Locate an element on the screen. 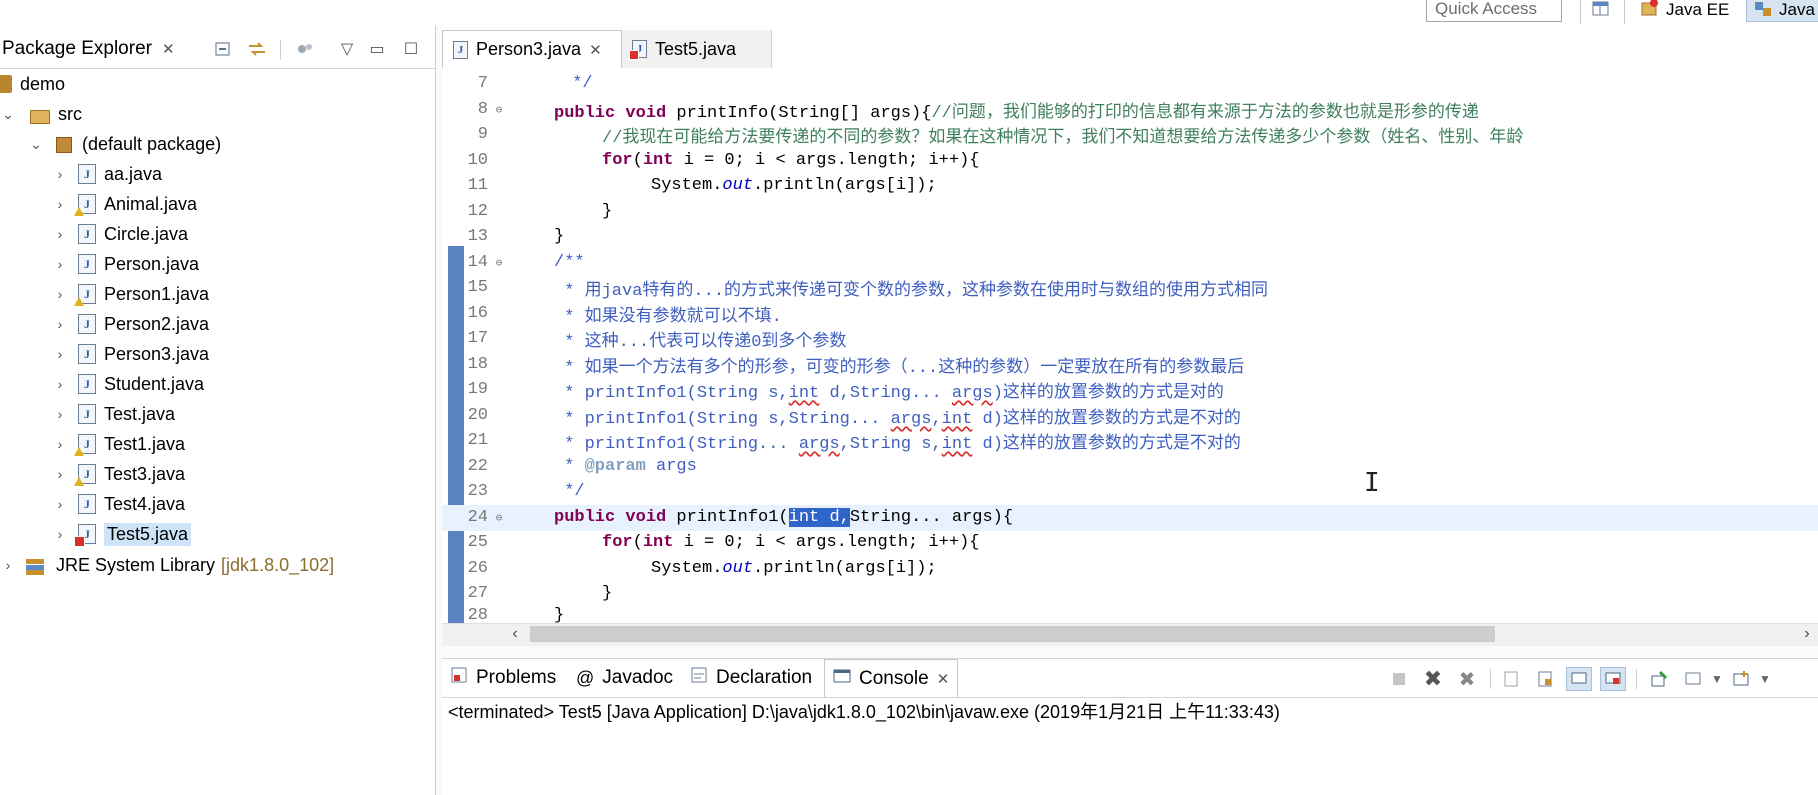 The height and width of the screenshot is (795, 1818). open-console-dropdown-icon: ▼ is located at coordinates (1765, 679).